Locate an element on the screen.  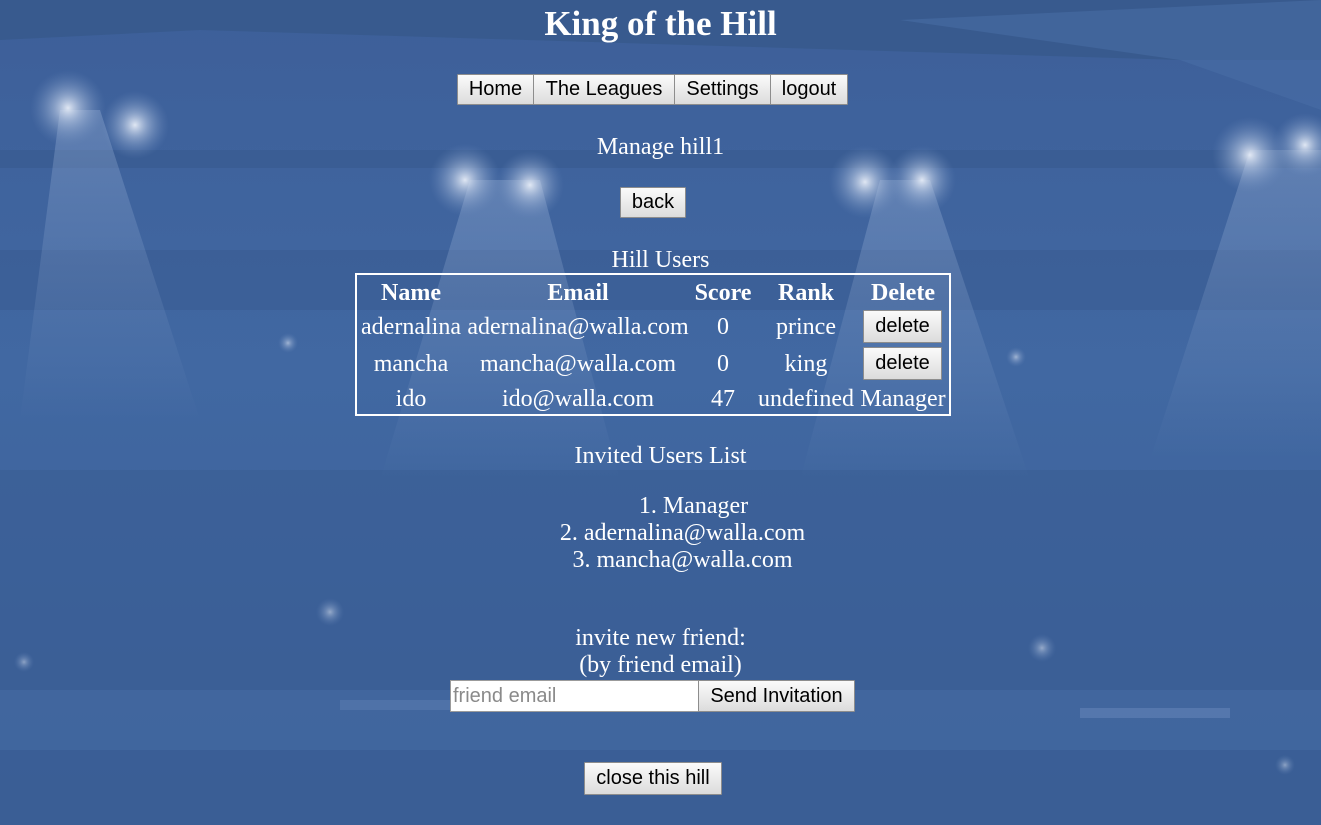
user-email-cell: ido@walla.com is located at coordinates (578, 399).